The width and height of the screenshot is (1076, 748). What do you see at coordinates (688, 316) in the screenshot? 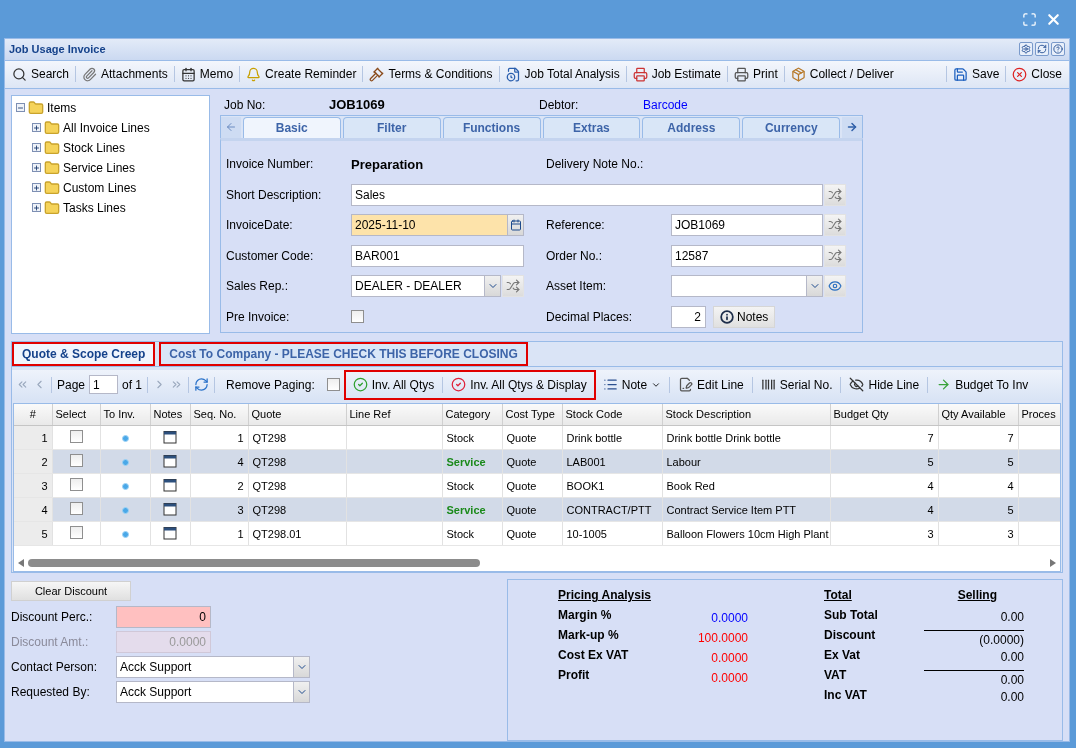
I see `number-field: 2` at bounding box center [688, 316].